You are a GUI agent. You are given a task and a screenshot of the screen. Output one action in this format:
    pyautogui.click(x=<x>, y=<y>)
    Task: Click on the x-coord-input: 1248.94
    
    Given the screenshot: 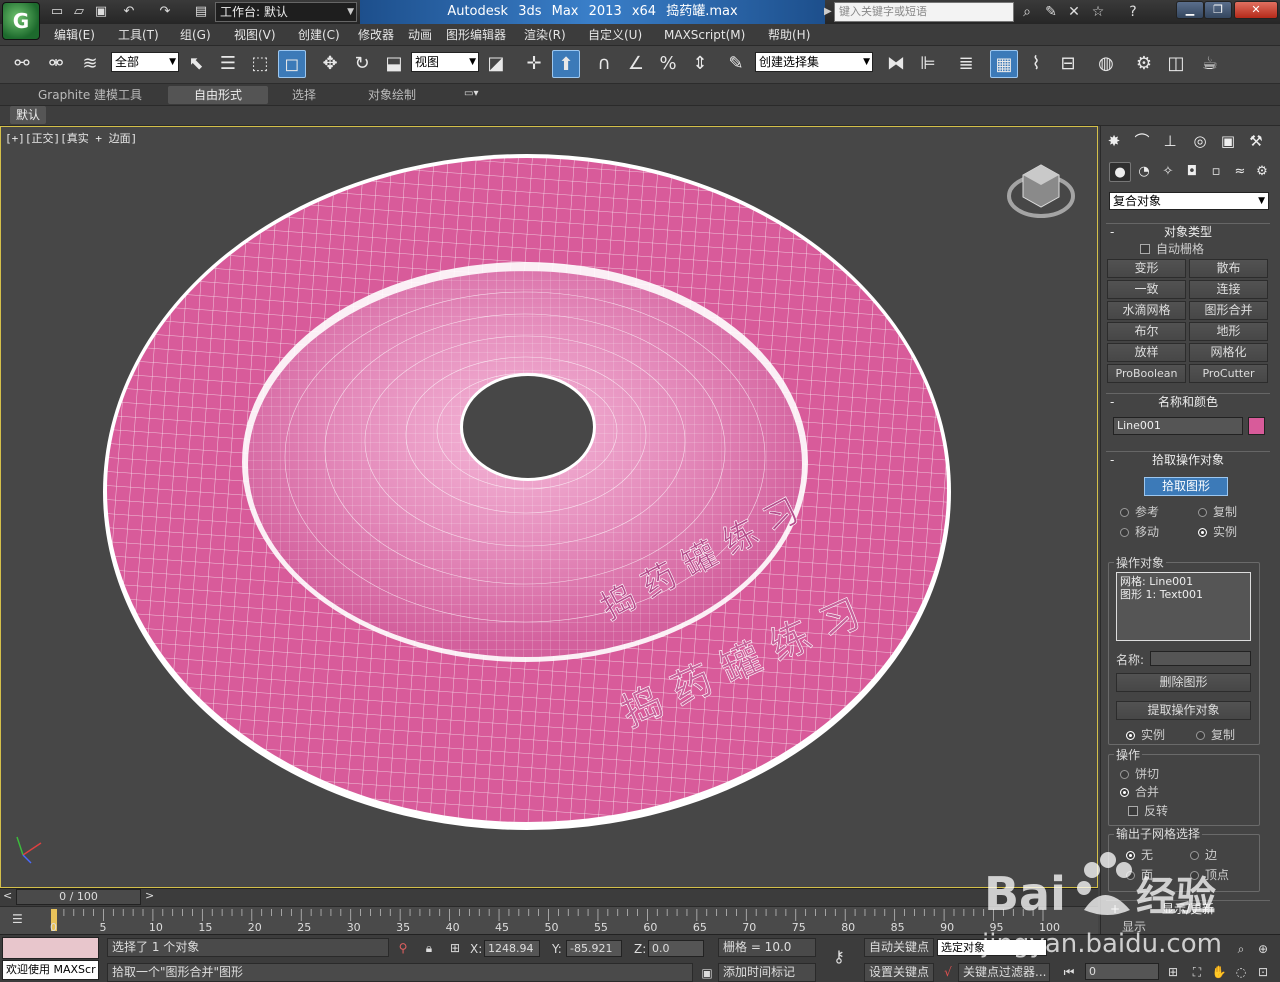 What is the action you would take?
    pyautogui.click(x=512, y=948)
    